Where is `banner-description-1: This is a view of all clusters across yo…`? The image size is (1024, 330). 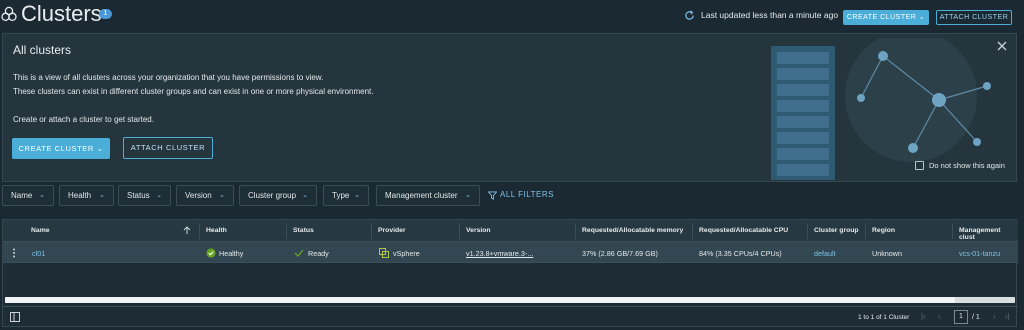 banner-description-1: This is a view of all clusters across yo… is located at coordinates (168, 77).